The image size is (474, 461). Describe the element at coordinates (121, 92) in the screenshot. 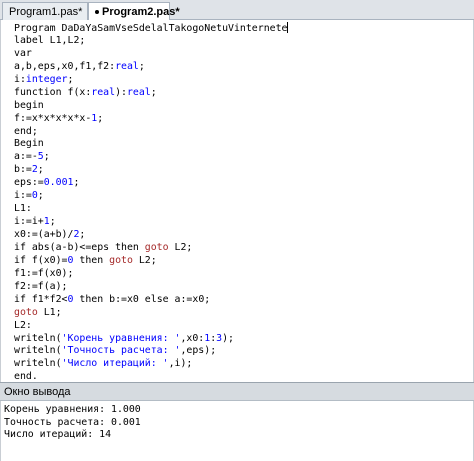

I see `code-token: ):` at that location.